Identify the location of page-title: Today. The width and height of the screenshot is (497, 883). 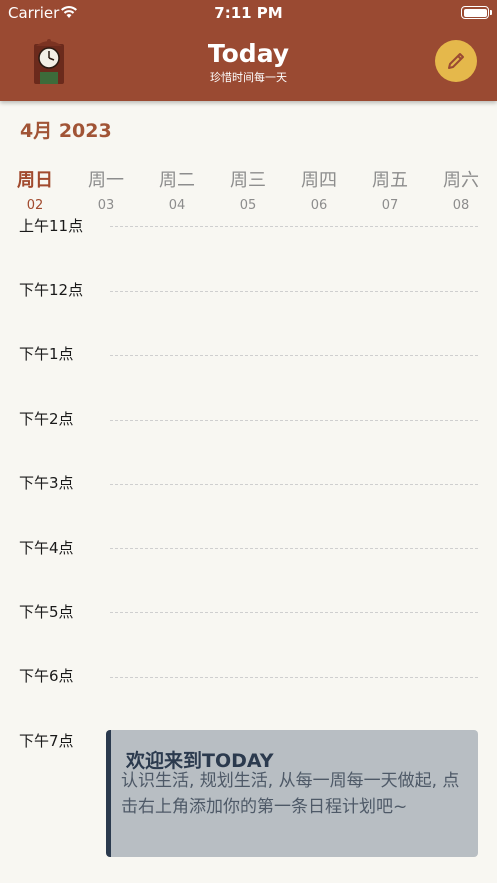
(248, 53).